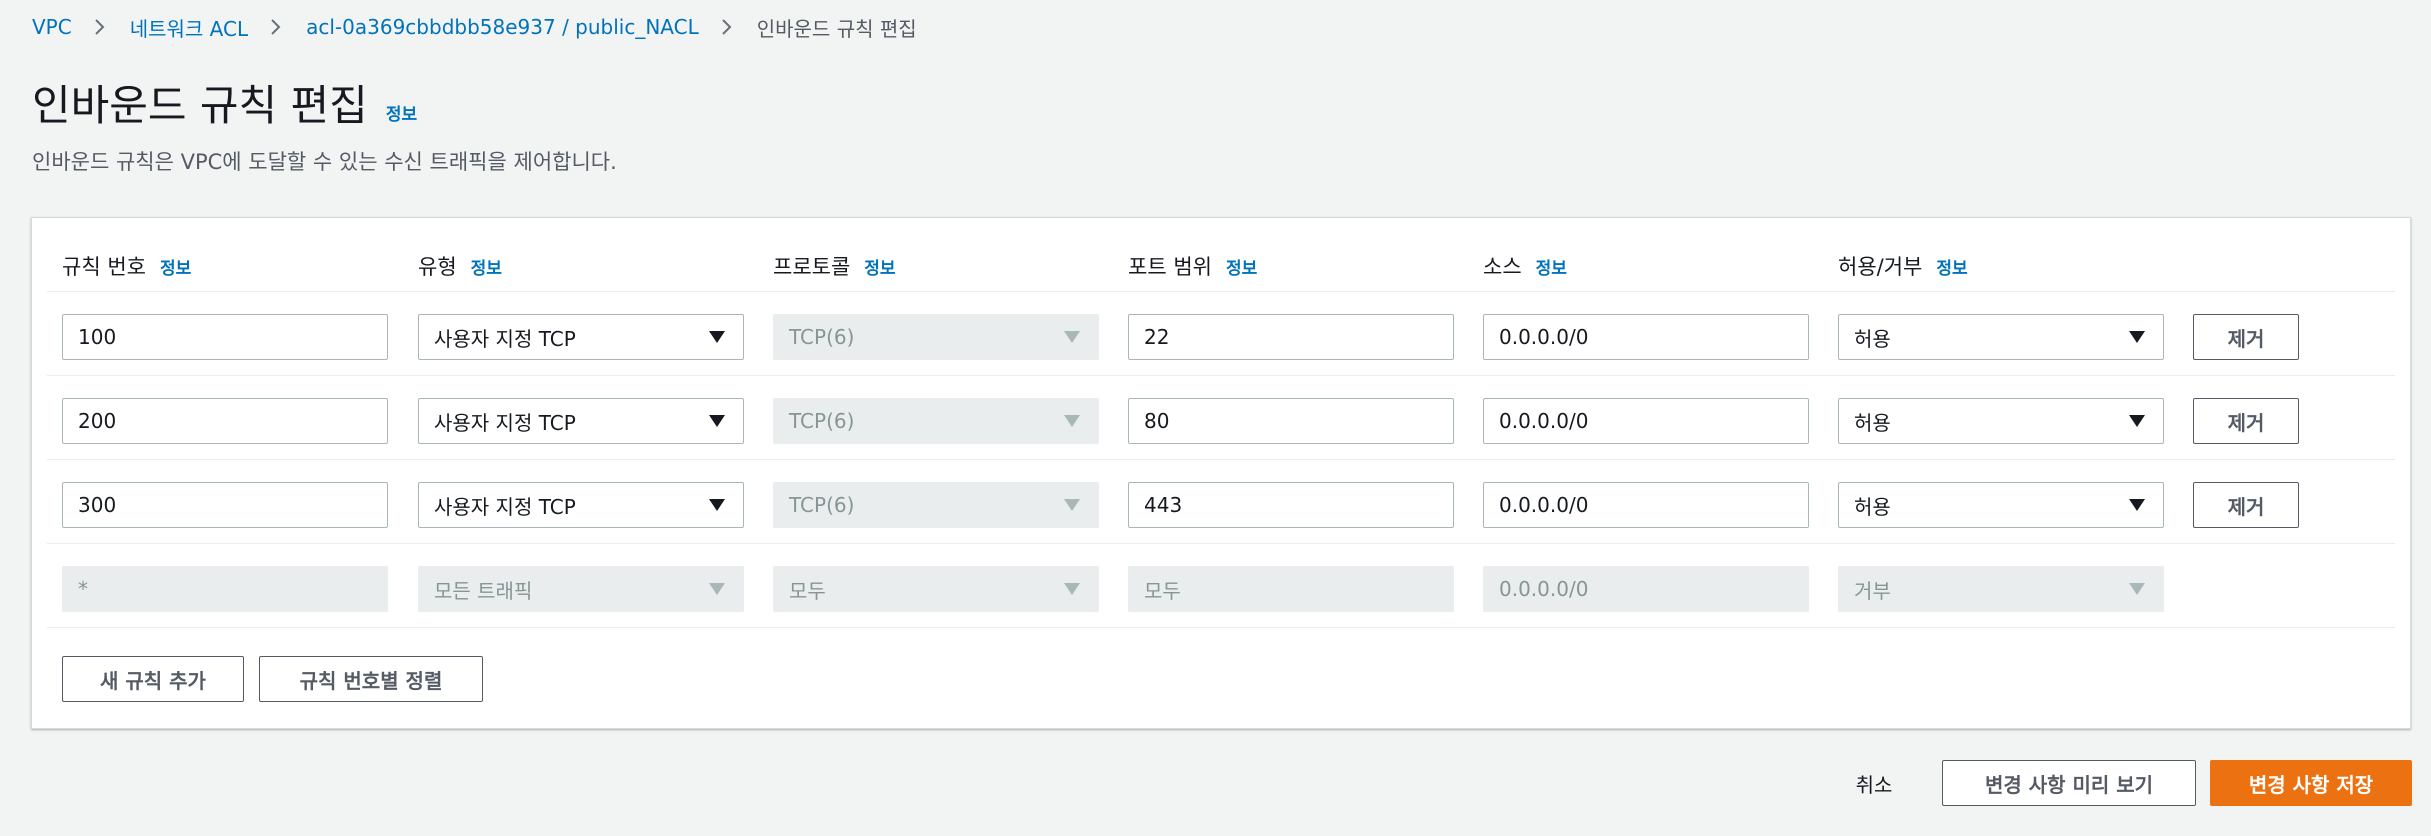 This screenshot has width=2431, height=836. Describe the element at coordinates (1874, 783) in the screenshot. I see `cancel-button: 취소` at that location.